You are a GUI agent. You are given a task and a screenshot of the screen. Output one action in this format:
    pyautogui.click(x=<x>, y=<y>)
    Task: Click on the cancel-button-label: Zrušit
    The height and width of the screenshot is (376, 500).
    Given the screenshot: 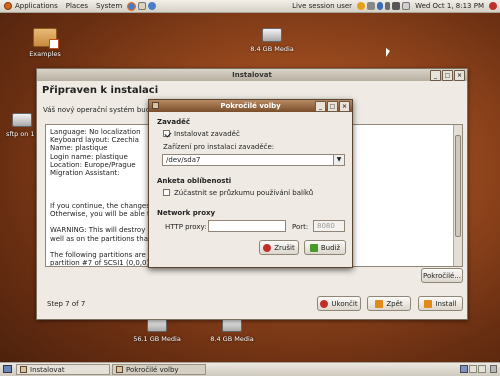 What is the action you would take?
    pyautogui.click(x=284, y=247)
    